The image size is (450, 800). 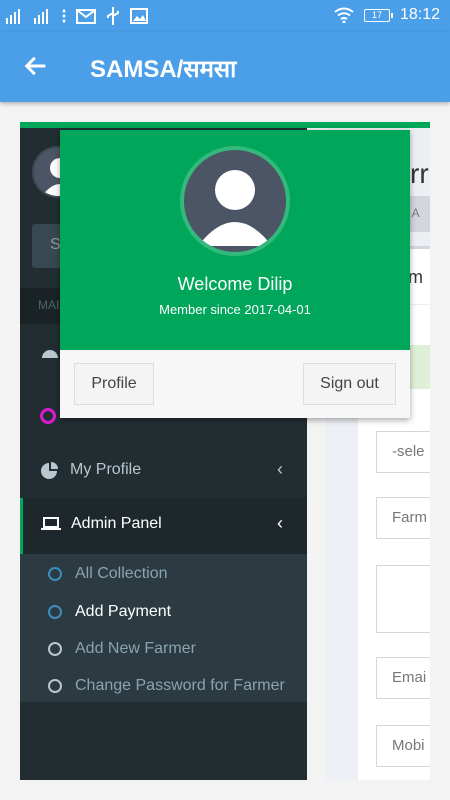 I want to click on sidebar-item-my-profile: My Profile ‹, so click(x=163, y=471).